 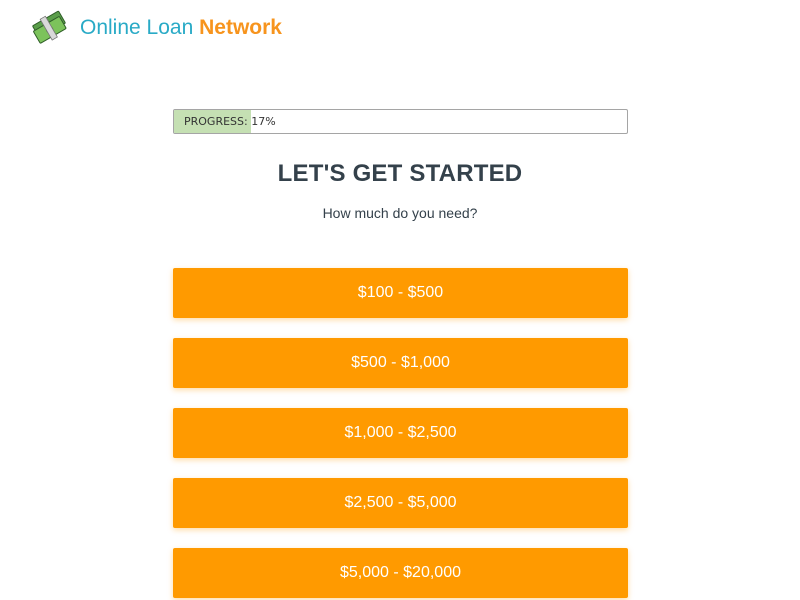 What do you see at coordinates (400, 121) in the screenshot?
I see `progress-bar: PROGRESS: 17%` at bounding box center [400, 121].